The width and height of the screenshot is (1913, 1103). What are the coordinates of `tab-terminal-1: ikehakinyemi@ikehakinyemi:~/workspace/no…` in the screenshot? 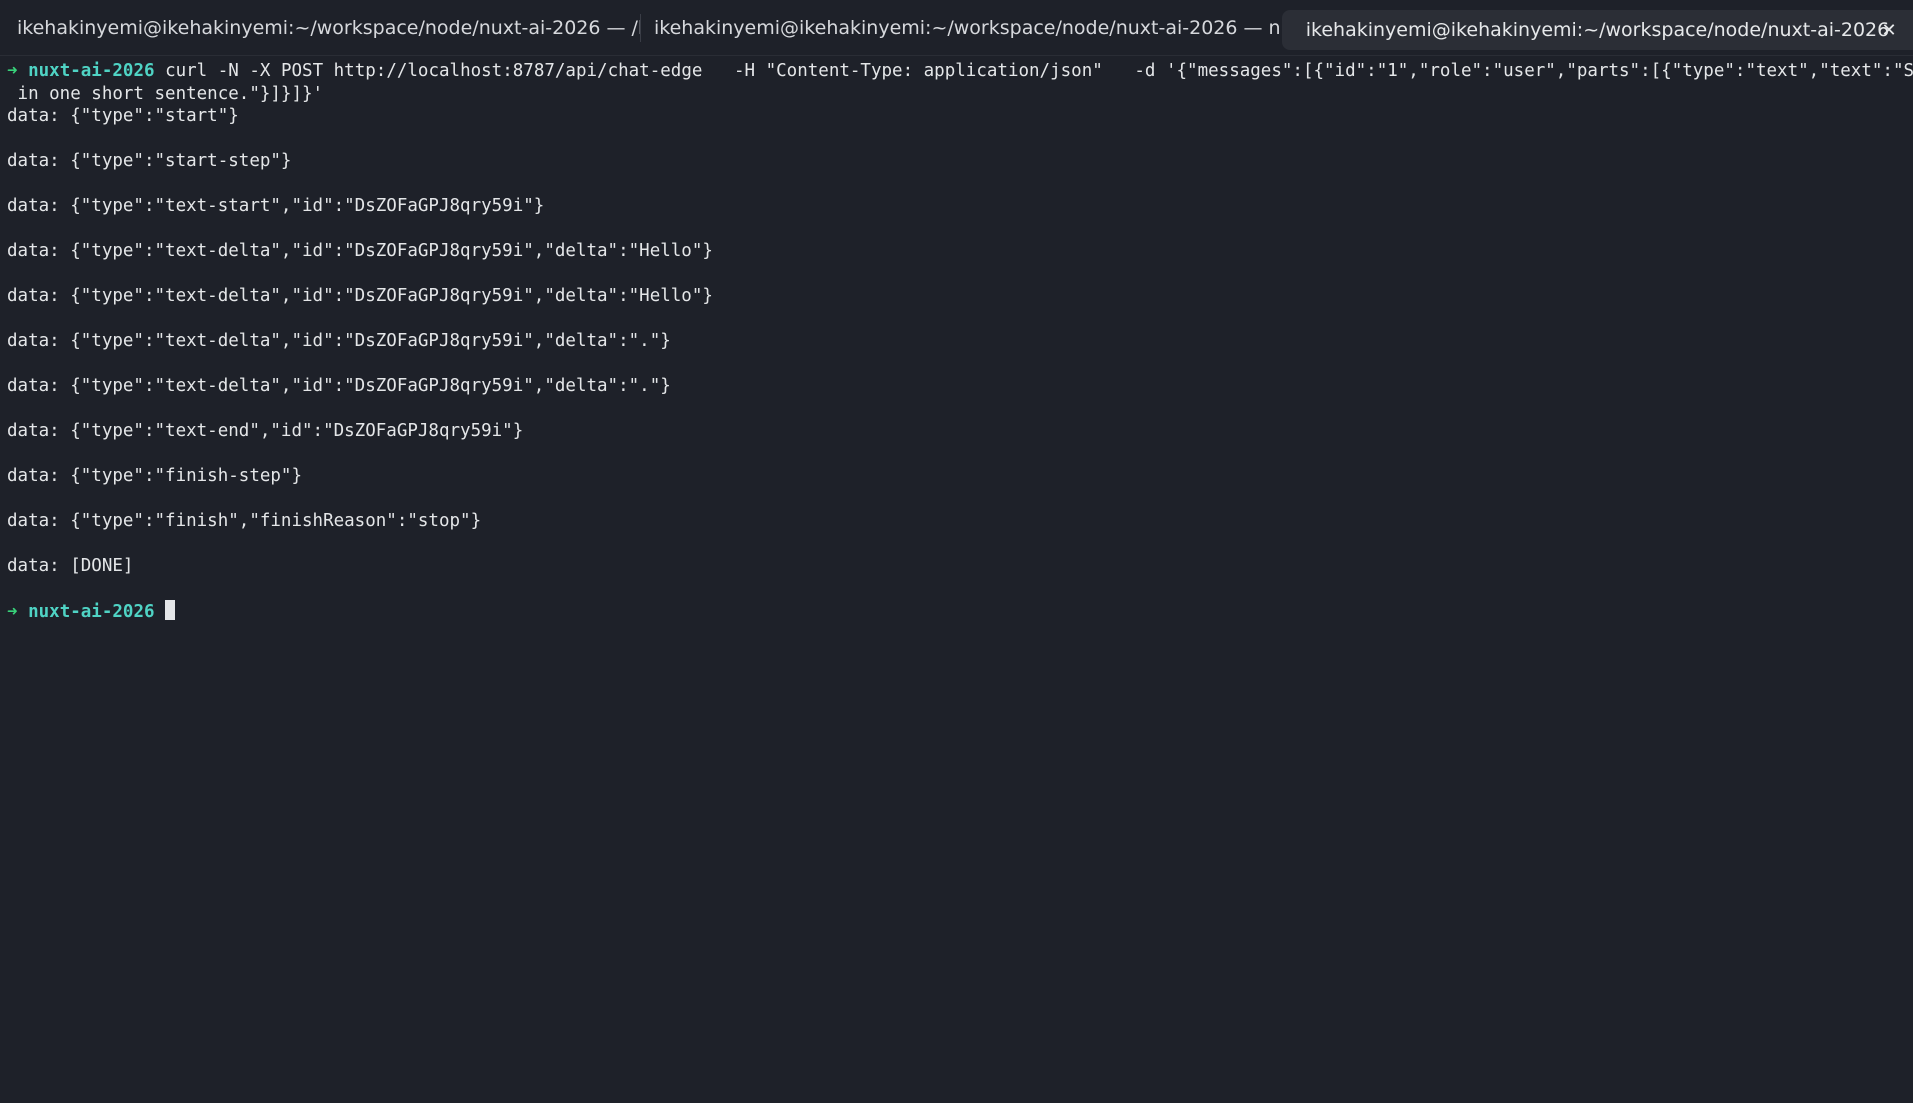 It's located at (320, 28).